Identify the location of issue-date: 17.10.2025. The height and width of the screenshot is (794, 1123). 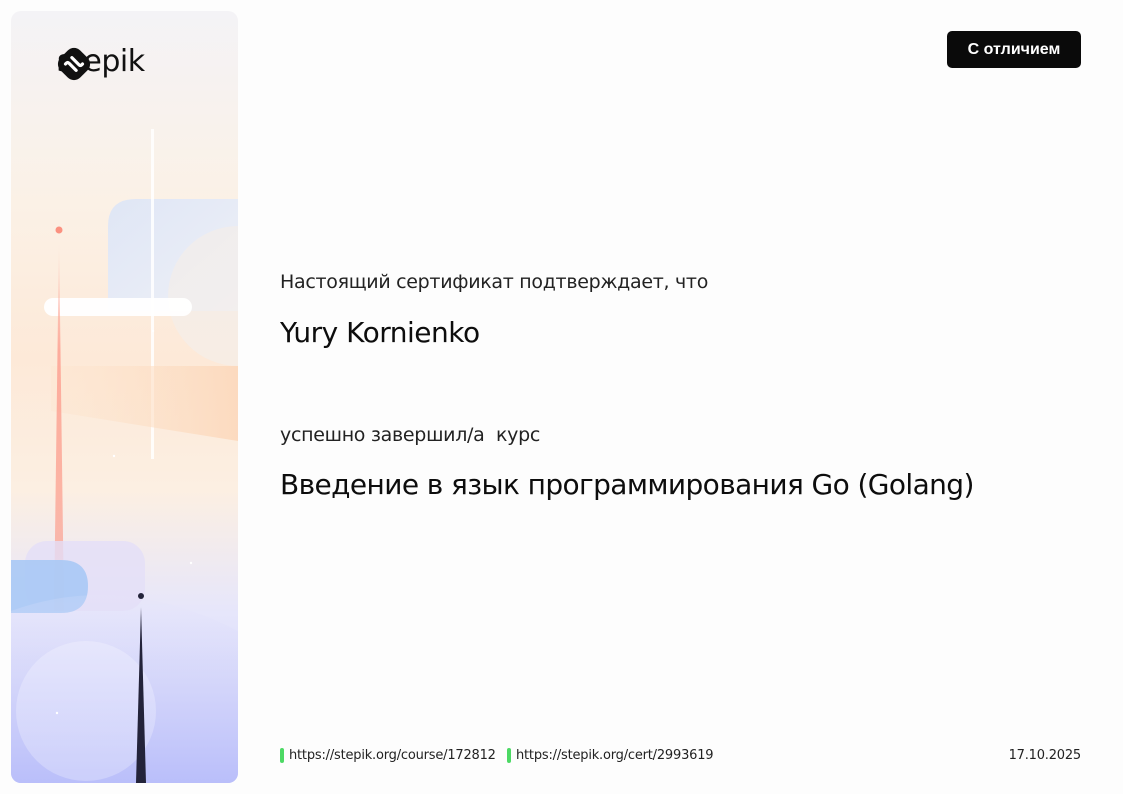
(1045, 755).